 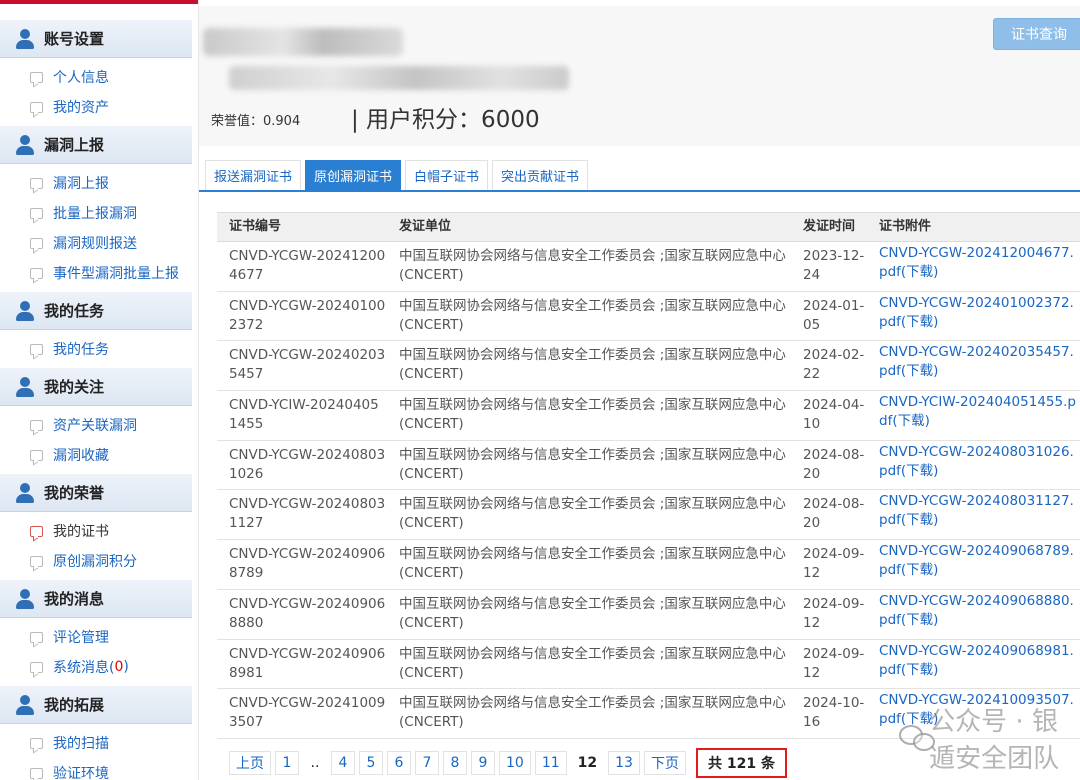 I want to click on sidebar-item: 我的扫描, so click(x=100, y=743).